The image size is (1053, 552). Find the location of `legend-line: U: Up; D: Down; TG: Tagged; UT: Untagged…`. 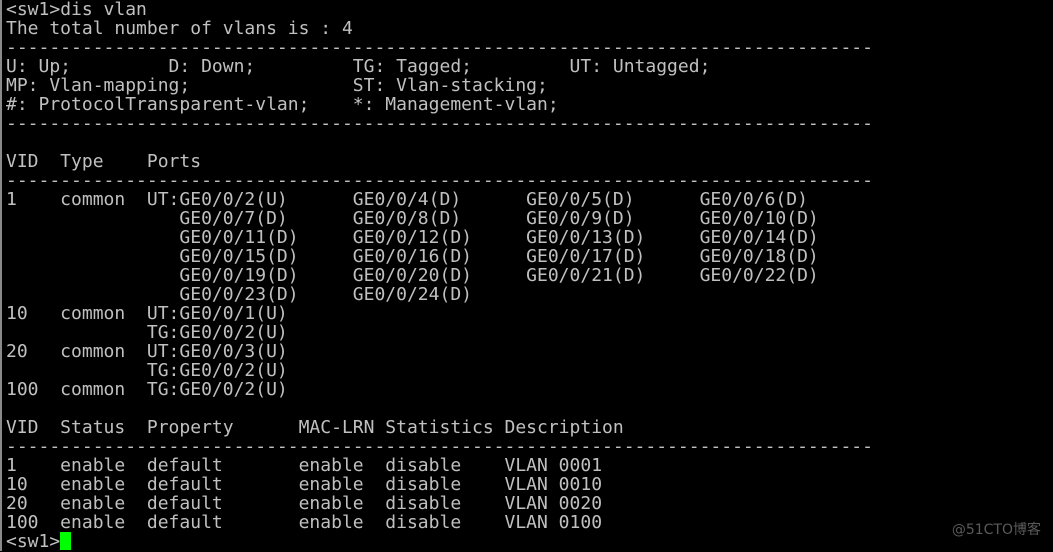

legend-line: U: Up; D: Down; TG: Tagged; UT: Untagged… is located at coordinates (358, 66).